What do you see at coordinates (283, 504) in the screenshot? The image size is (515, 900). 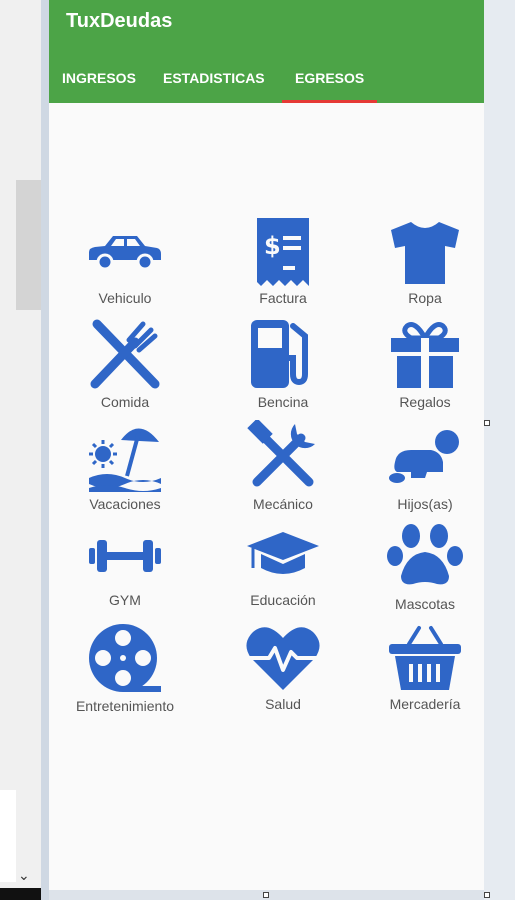 I see `category-label: Mecánico` at bounding box center [283, 504].